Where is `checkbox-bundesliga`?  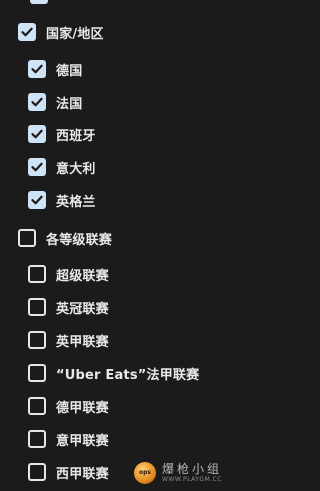 checkbox-bundesliga is located at coordinates (37, 406).